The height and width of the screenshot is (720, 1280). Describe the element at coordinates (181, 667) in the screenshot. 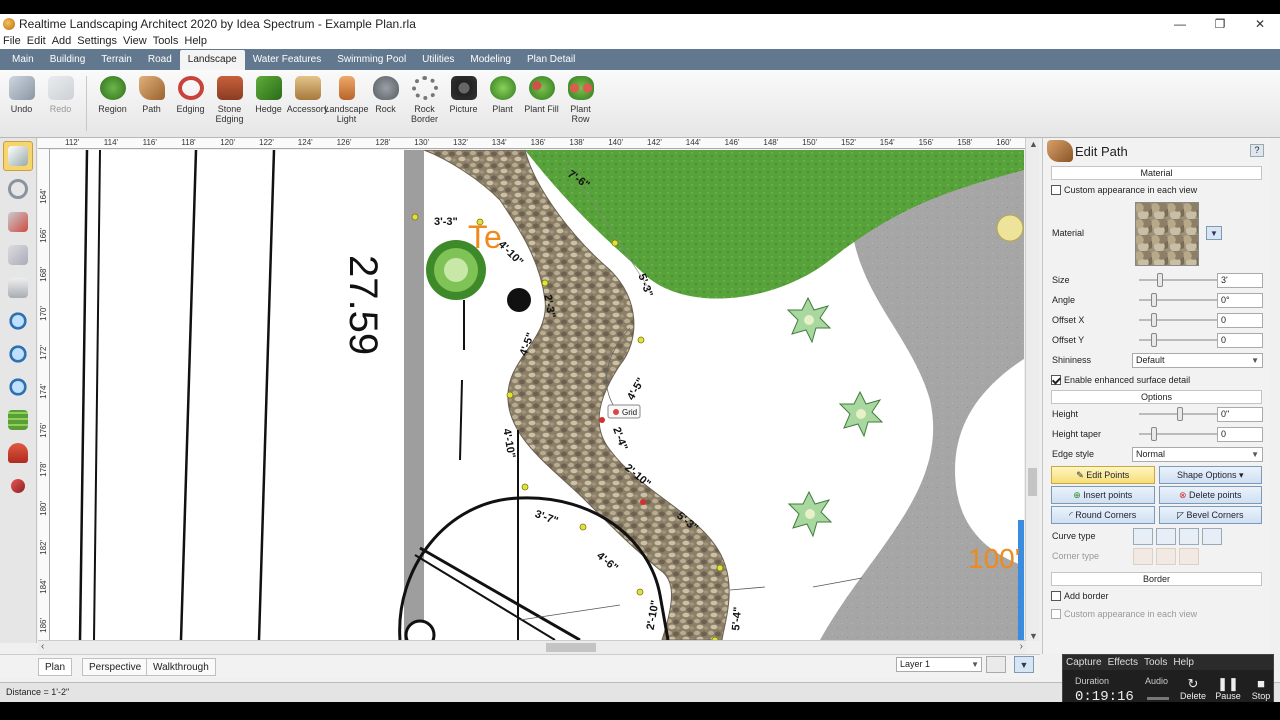

I see `tab-walkthrough: Walkthrough` at that location.